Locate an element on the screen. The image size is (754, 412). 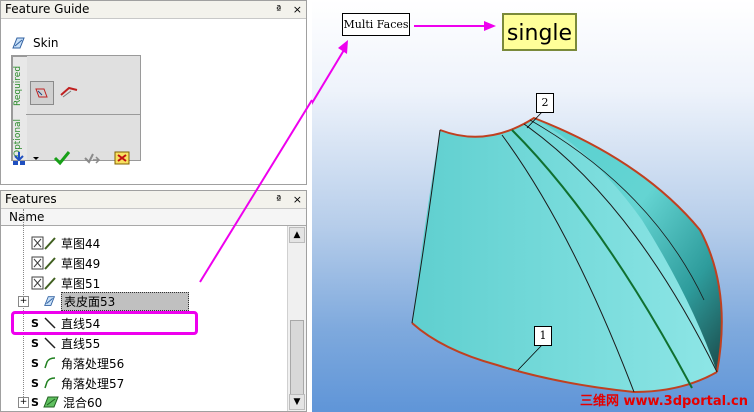
feature-guide-titlebar: Feature Guide ª × is located at coordinates (153, 10).